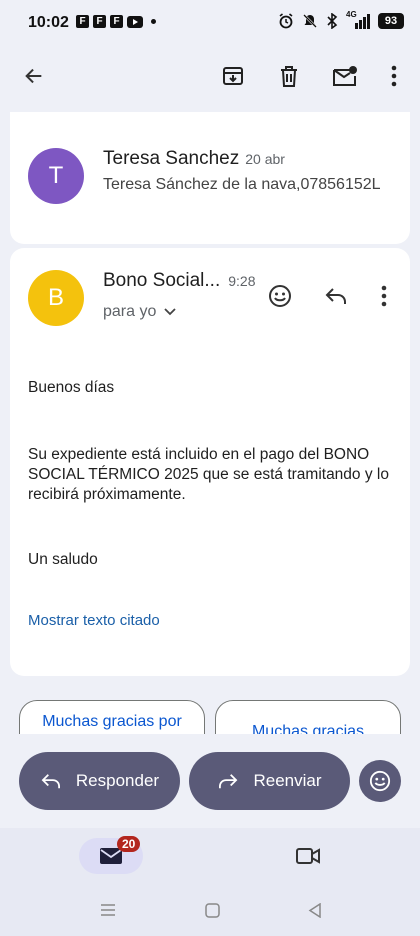 This screenshot has width=420, height=936. I want to click on message-toolbar, so click(210, 76).